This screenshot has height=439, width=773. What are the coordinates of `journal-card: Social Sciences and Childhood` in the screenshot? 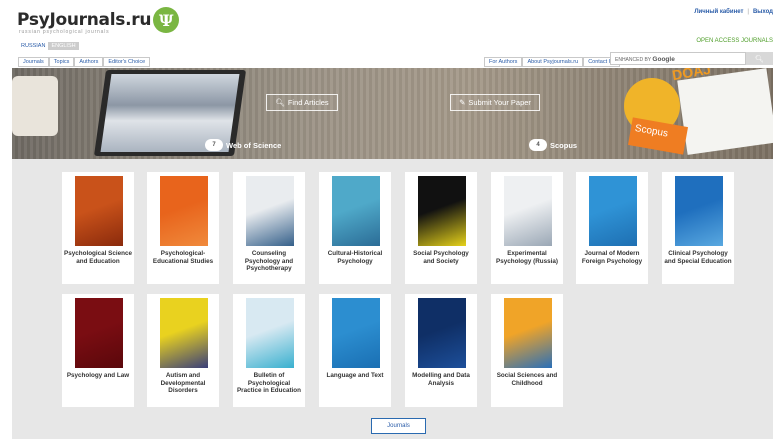 It's located at (527, 350).